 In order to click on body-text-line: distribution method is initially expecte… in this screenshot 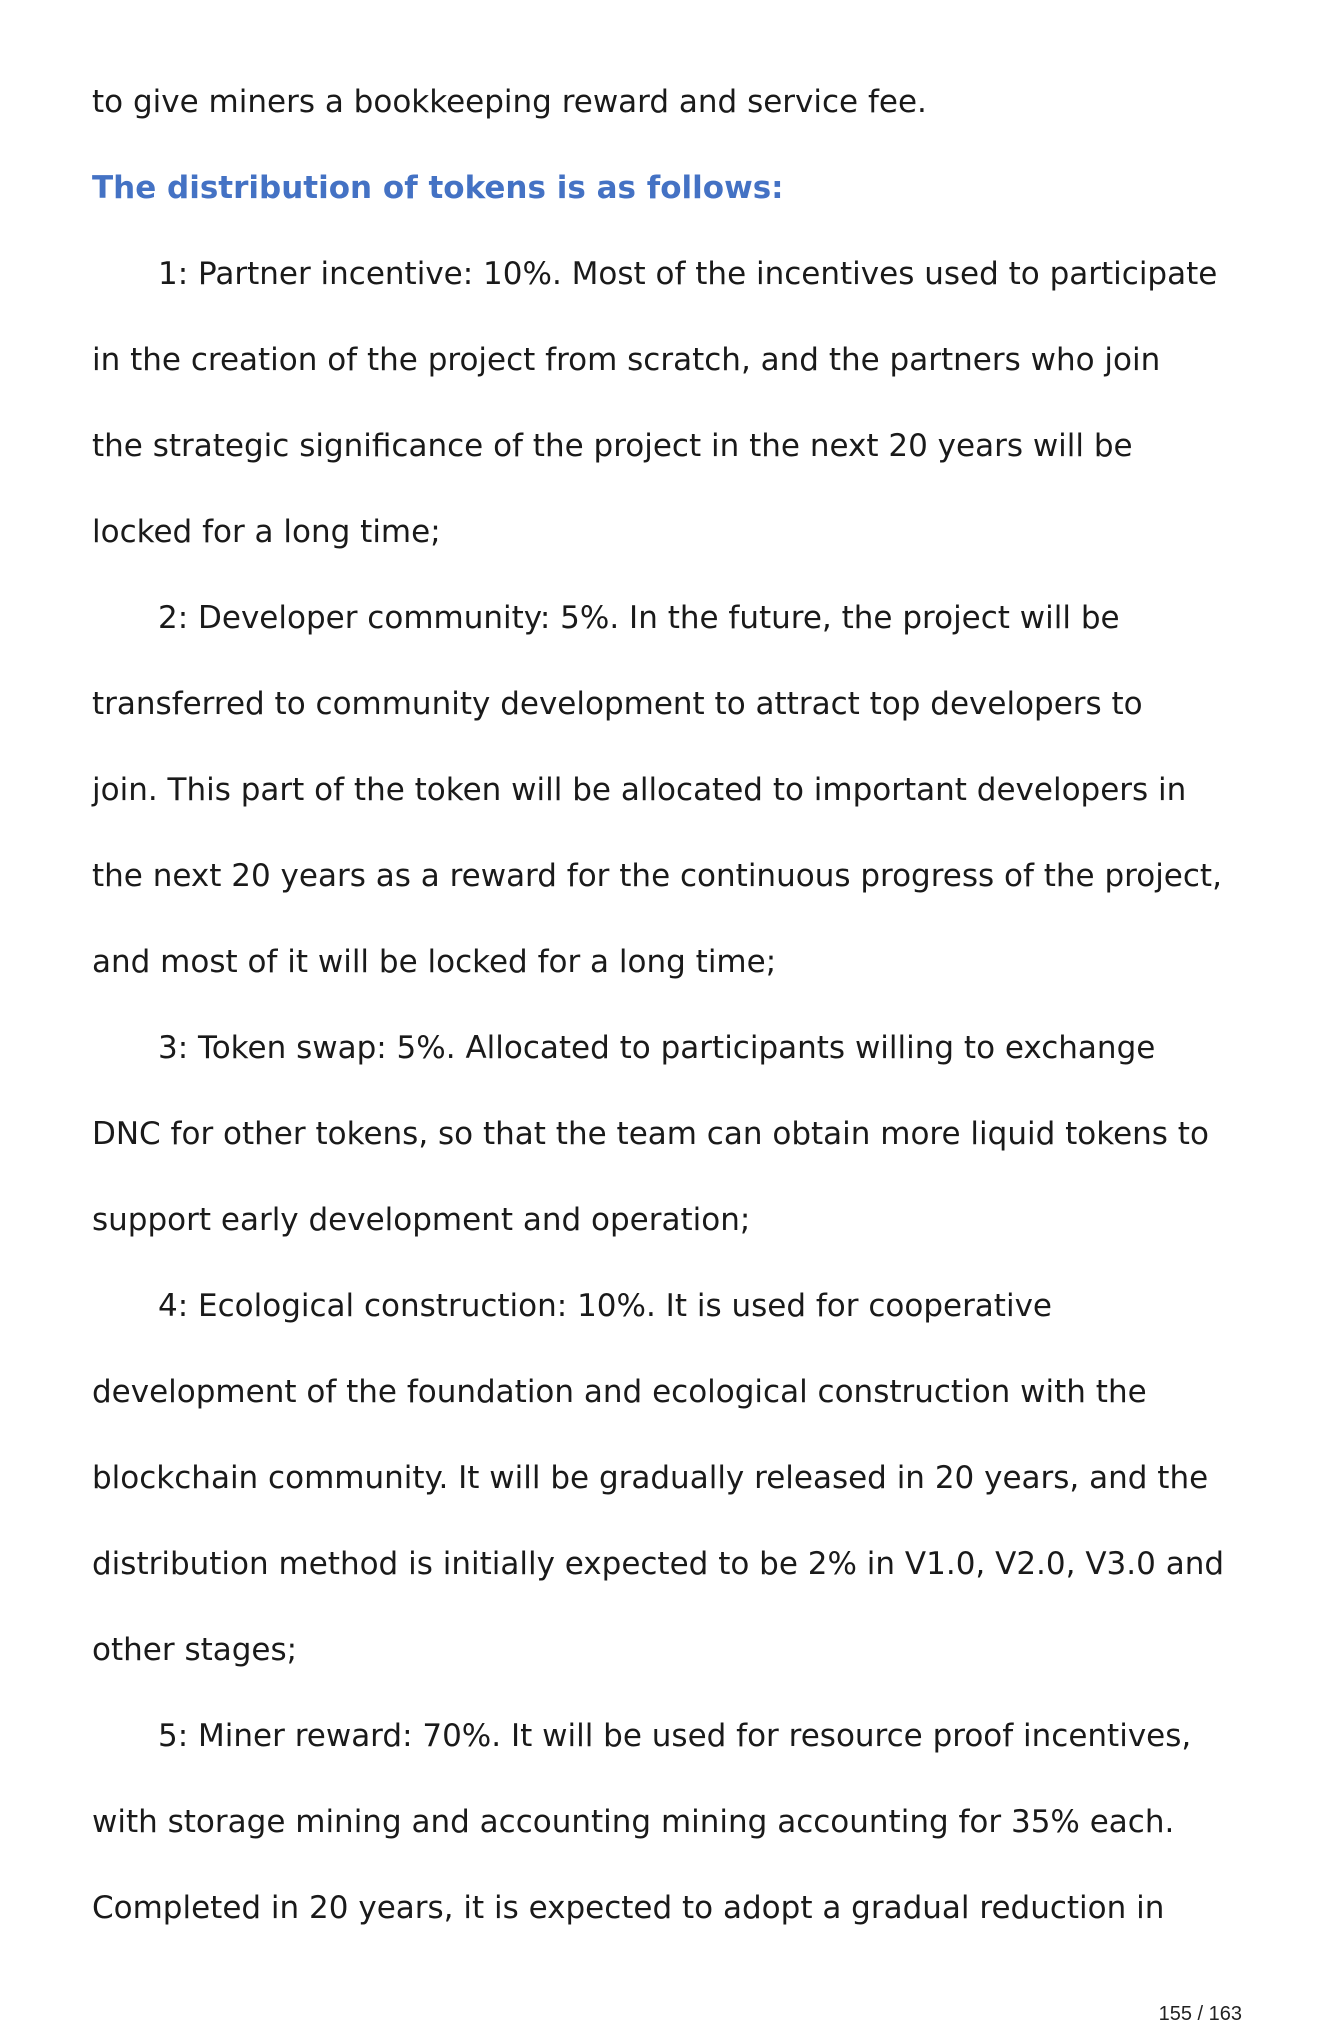, I will do `click(658, 1564)`.